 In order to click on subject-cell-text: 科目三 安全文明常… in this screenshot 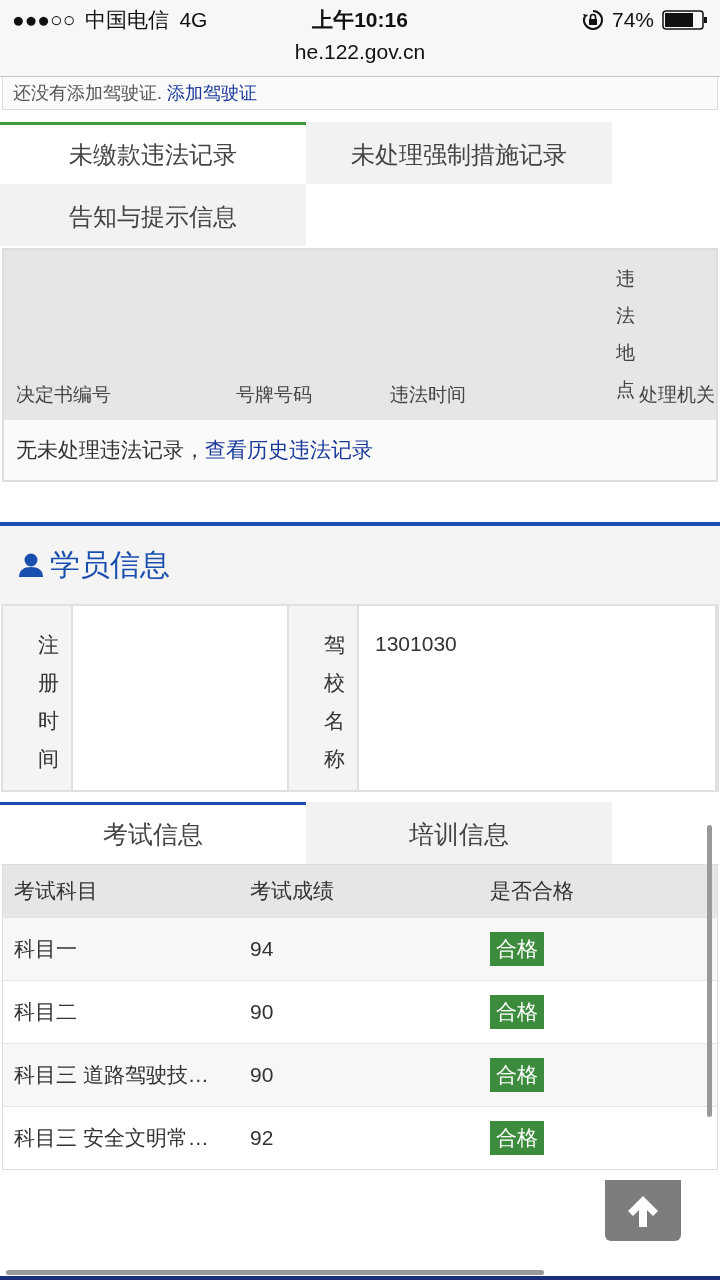, I will do `click(112, 1138)`.